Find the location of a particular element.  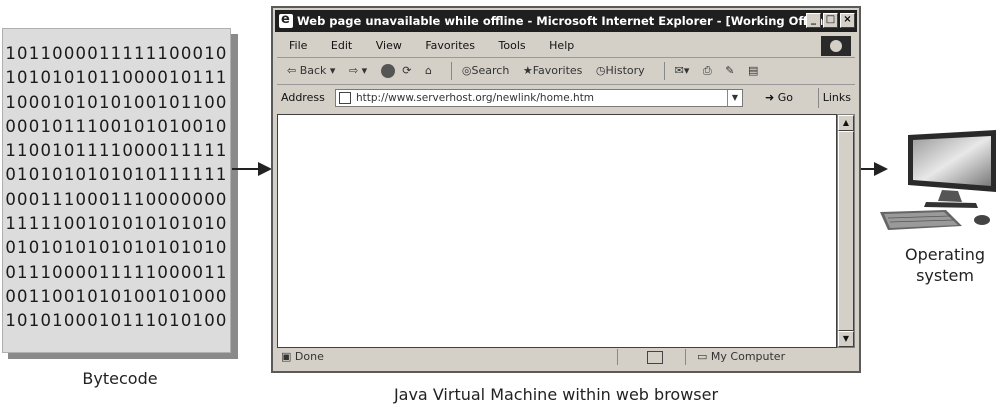

edit-icon: ✎ is located at coordinates (729, 71).